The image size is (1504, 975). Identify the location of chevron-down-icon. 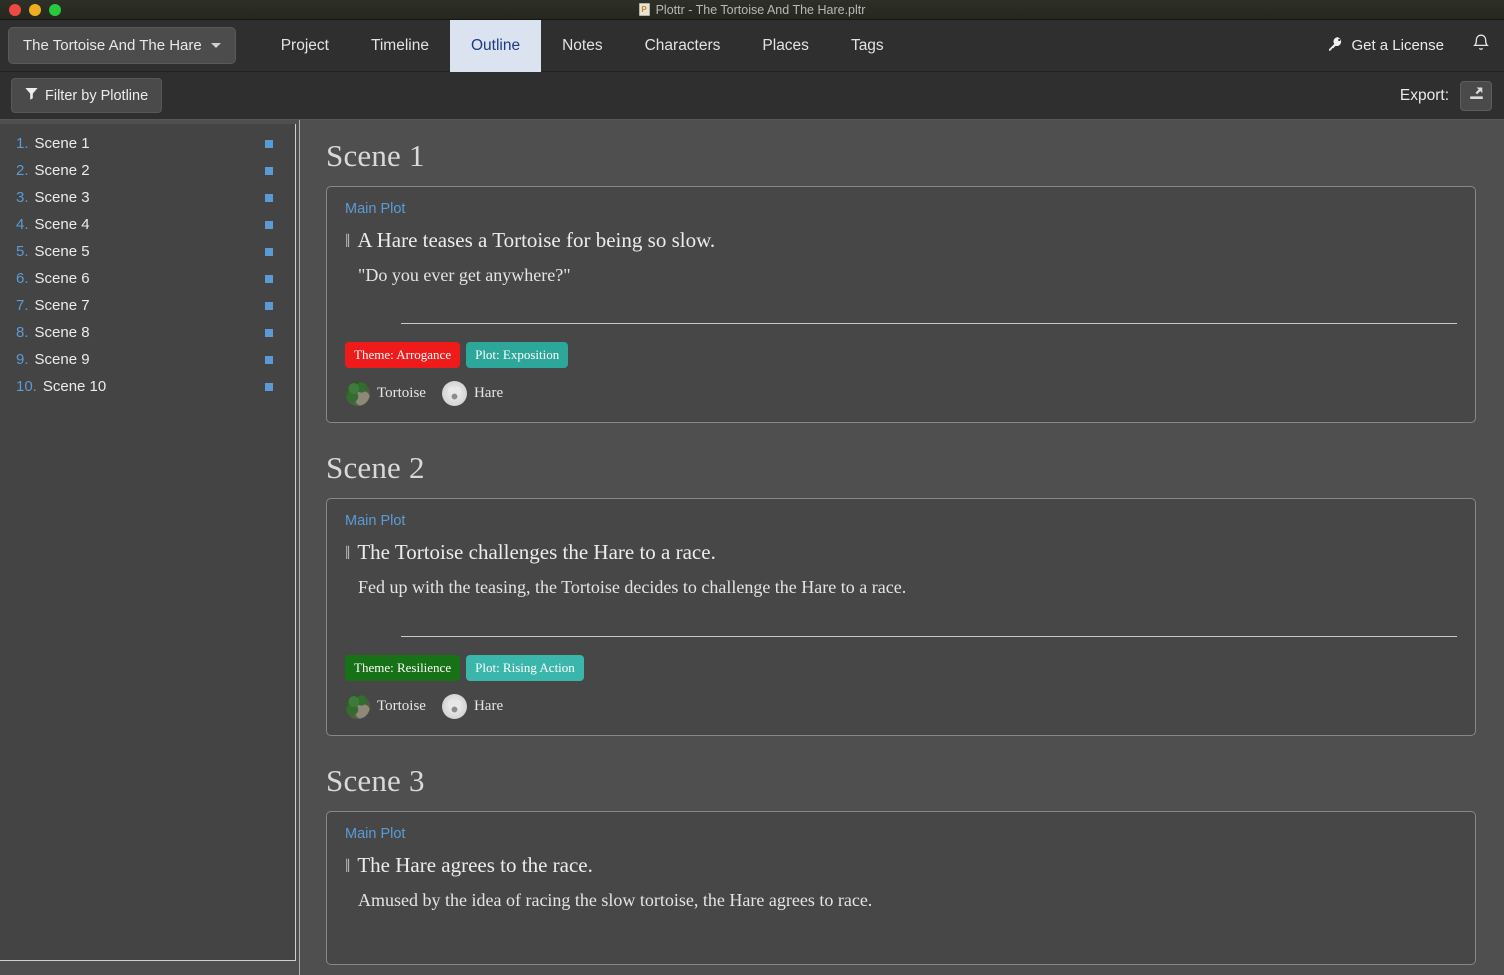
(215, 45).